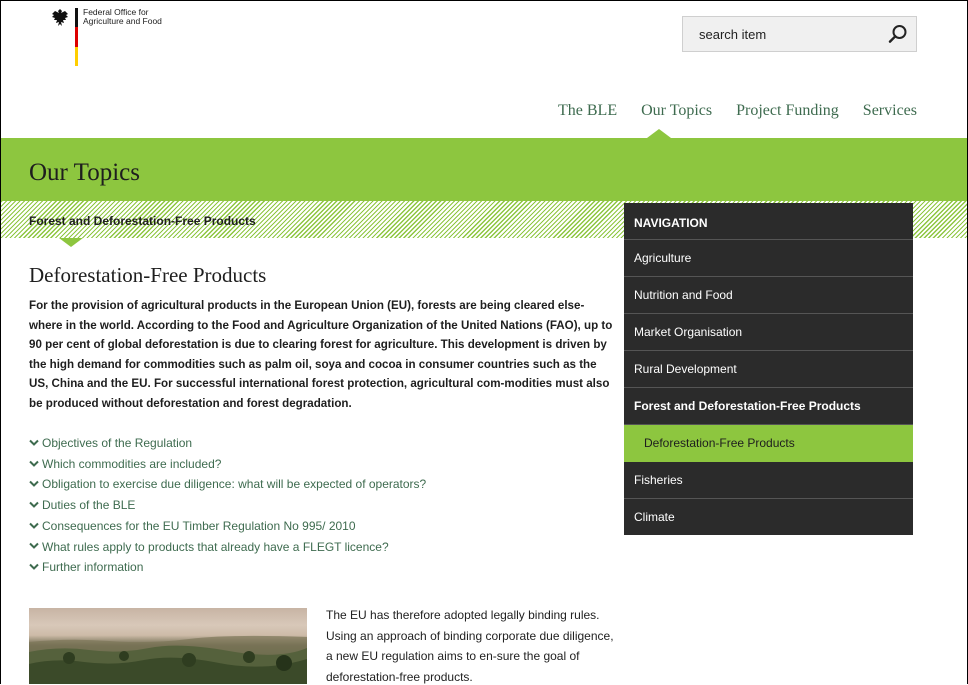 Image resolution: width=968 pixels, height=685 pixels. What do you see at coordinates (659, 133) in the screenshot?
I see `nav-active-indicator` at bounding box center [659, 133].